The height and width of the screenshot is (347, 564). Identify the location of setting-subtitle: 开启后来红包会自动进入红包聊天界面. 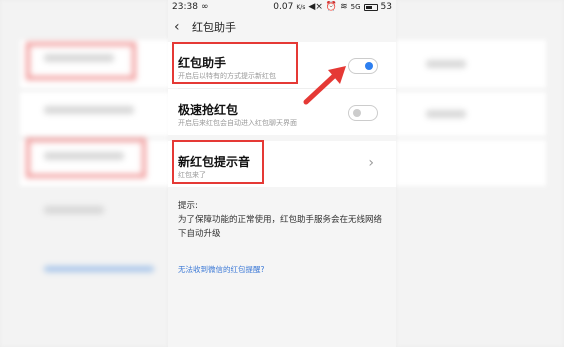
(237, 123).